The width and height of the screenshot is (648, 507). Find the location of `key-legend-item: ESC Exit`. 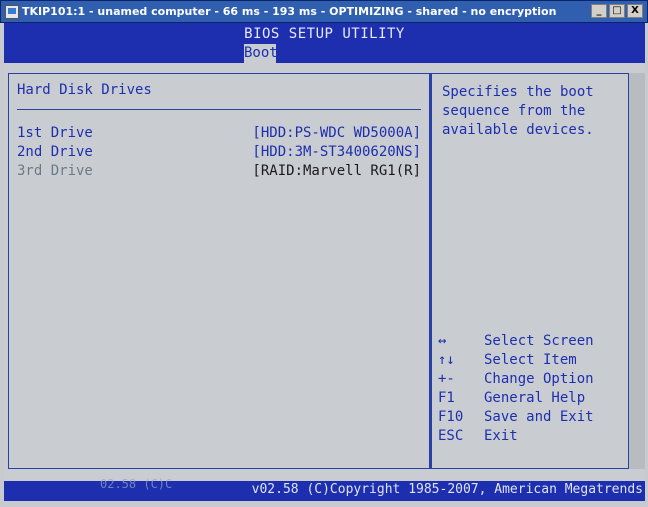

key-legend-item: ESC Exit is located at coordinates (529, 437).